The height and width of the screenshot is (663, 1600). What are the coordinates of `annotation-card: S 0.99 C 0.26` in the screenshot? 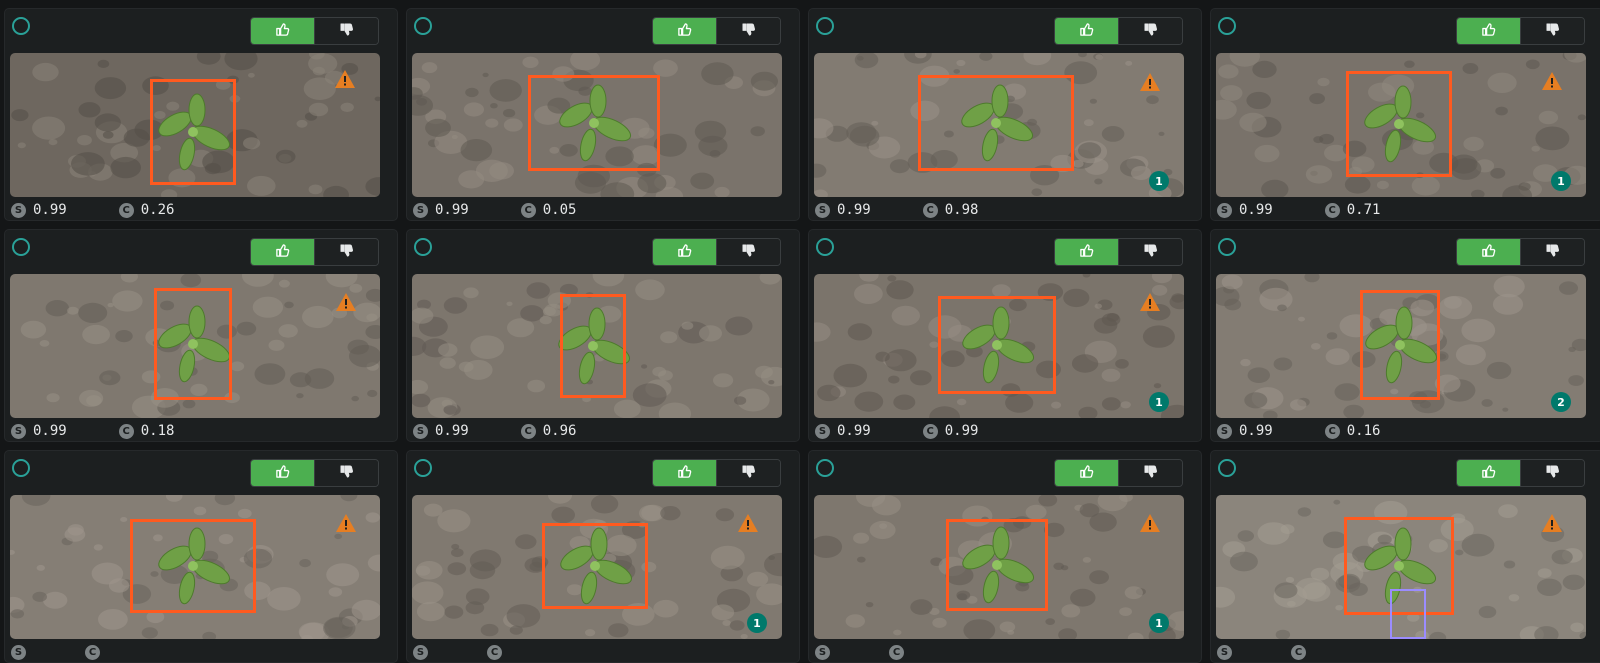 It's located at (201, 114).